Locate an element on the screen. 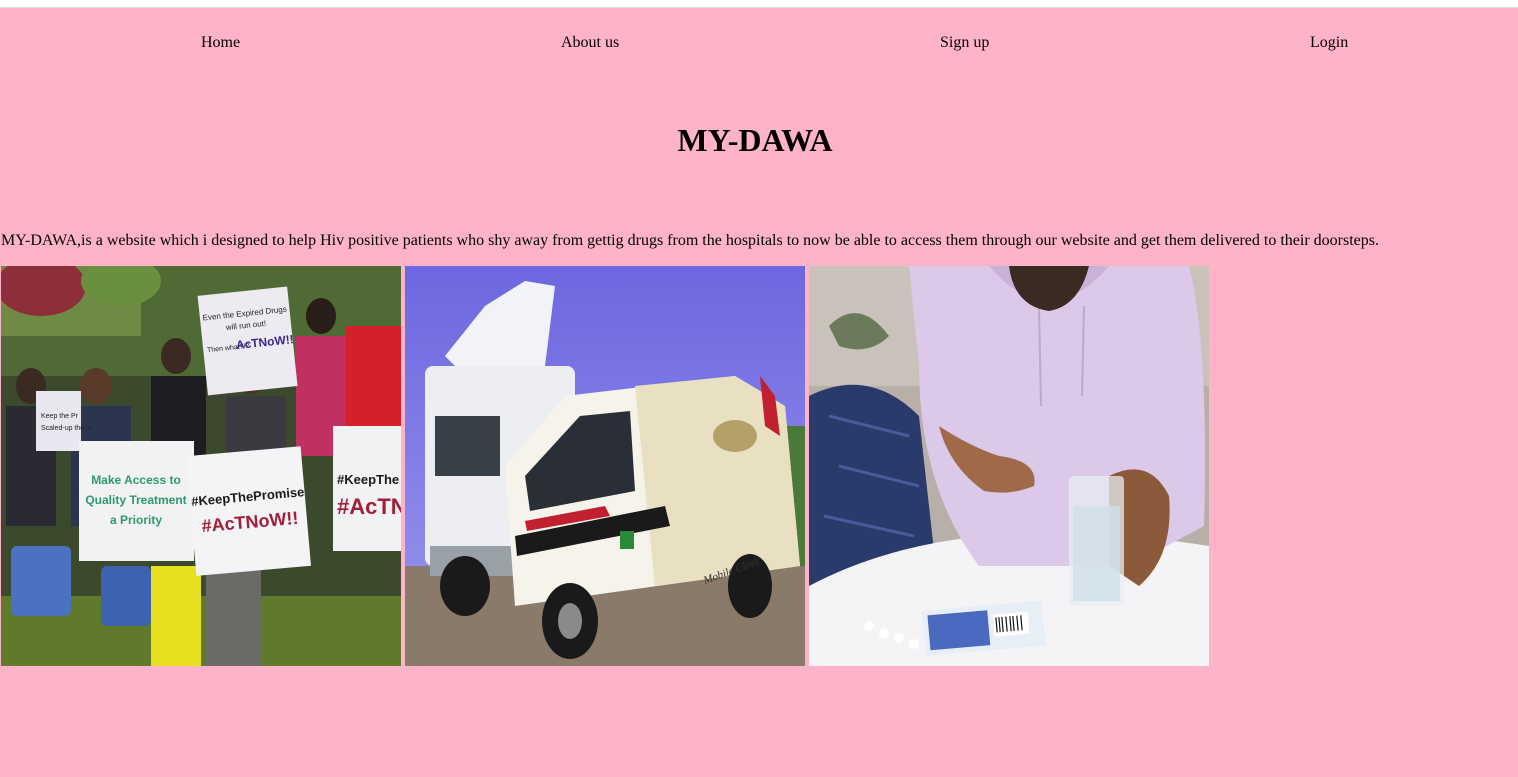 The height and width of the screenshot is (777, 1518). sign-green-line-1: Make Access to is located at coordinates (136, 480).